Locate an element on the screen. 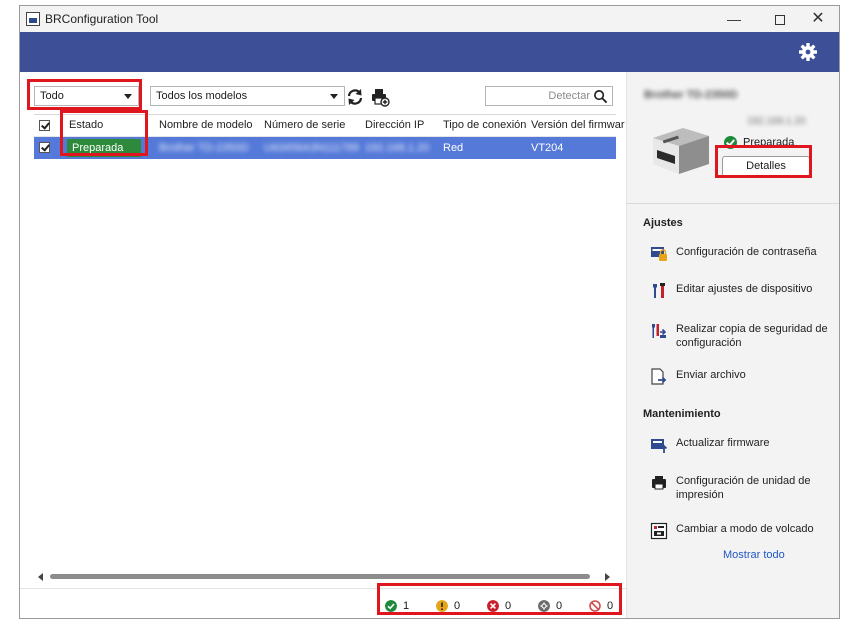 This screenshot has width=859, height=629. action-label: Enviar archivo is located at coordinates (711, 375).